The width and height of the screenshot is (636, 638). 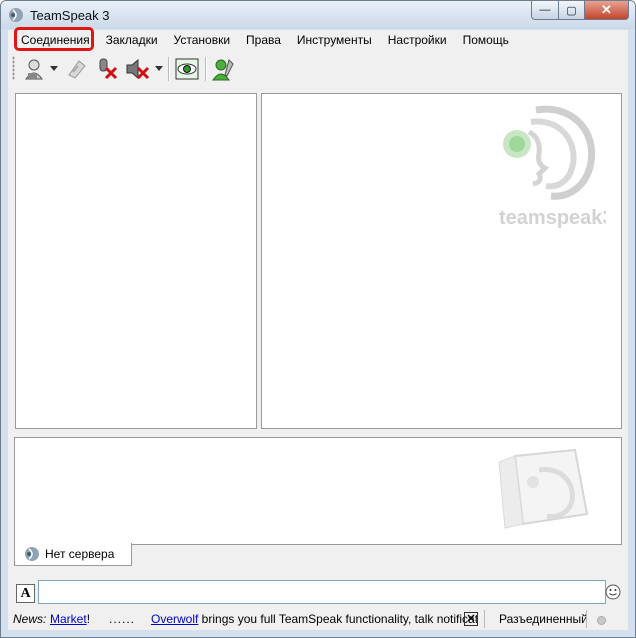 I want to click on tab-label: Нет сервера, so click(x=80, y=554).